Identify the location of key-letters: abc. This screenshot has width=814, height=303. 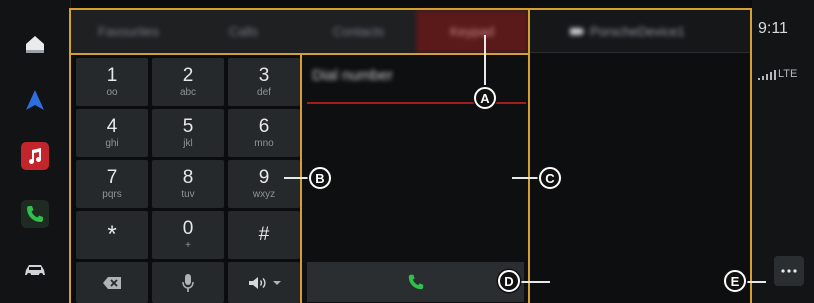
(188, 92).